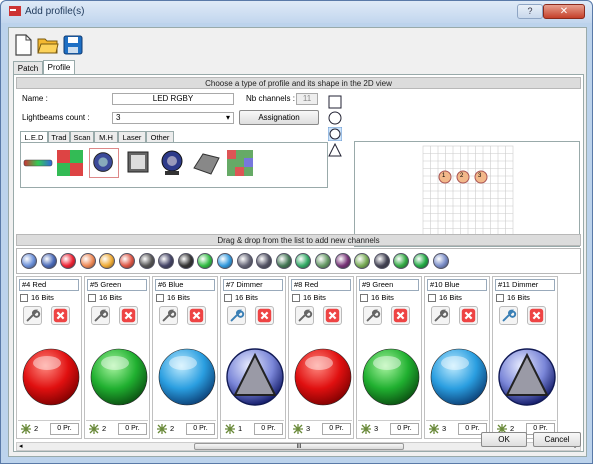 Image resolution: width=593 pixels, height=464 pixels. Describe the element at coordinates (225, 261) in the screenshot. I see `blue-icon` at that location.